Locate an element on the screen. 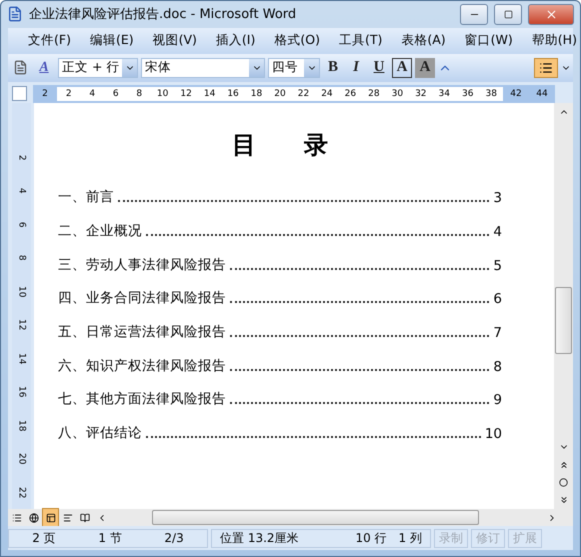  browse-object-icon is located at coordinates (563, 482).